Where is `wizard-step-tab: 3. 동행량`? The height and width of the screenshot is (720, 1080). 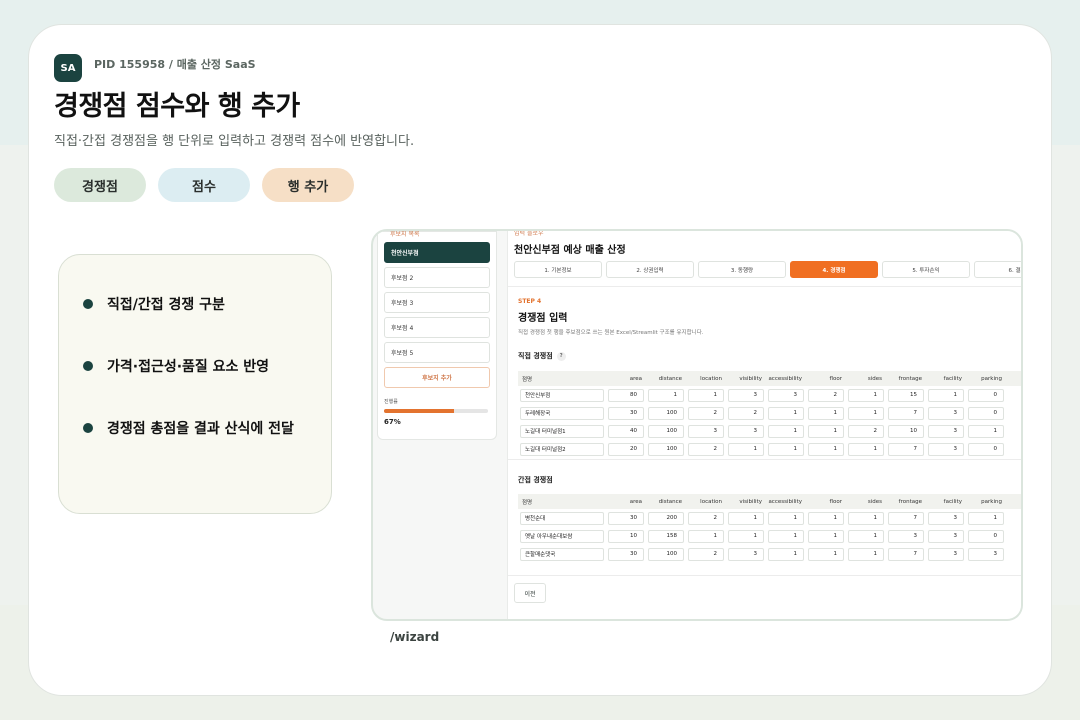
wizard-step-tab: 3. 동행량 is located at coordinates (742, 269).